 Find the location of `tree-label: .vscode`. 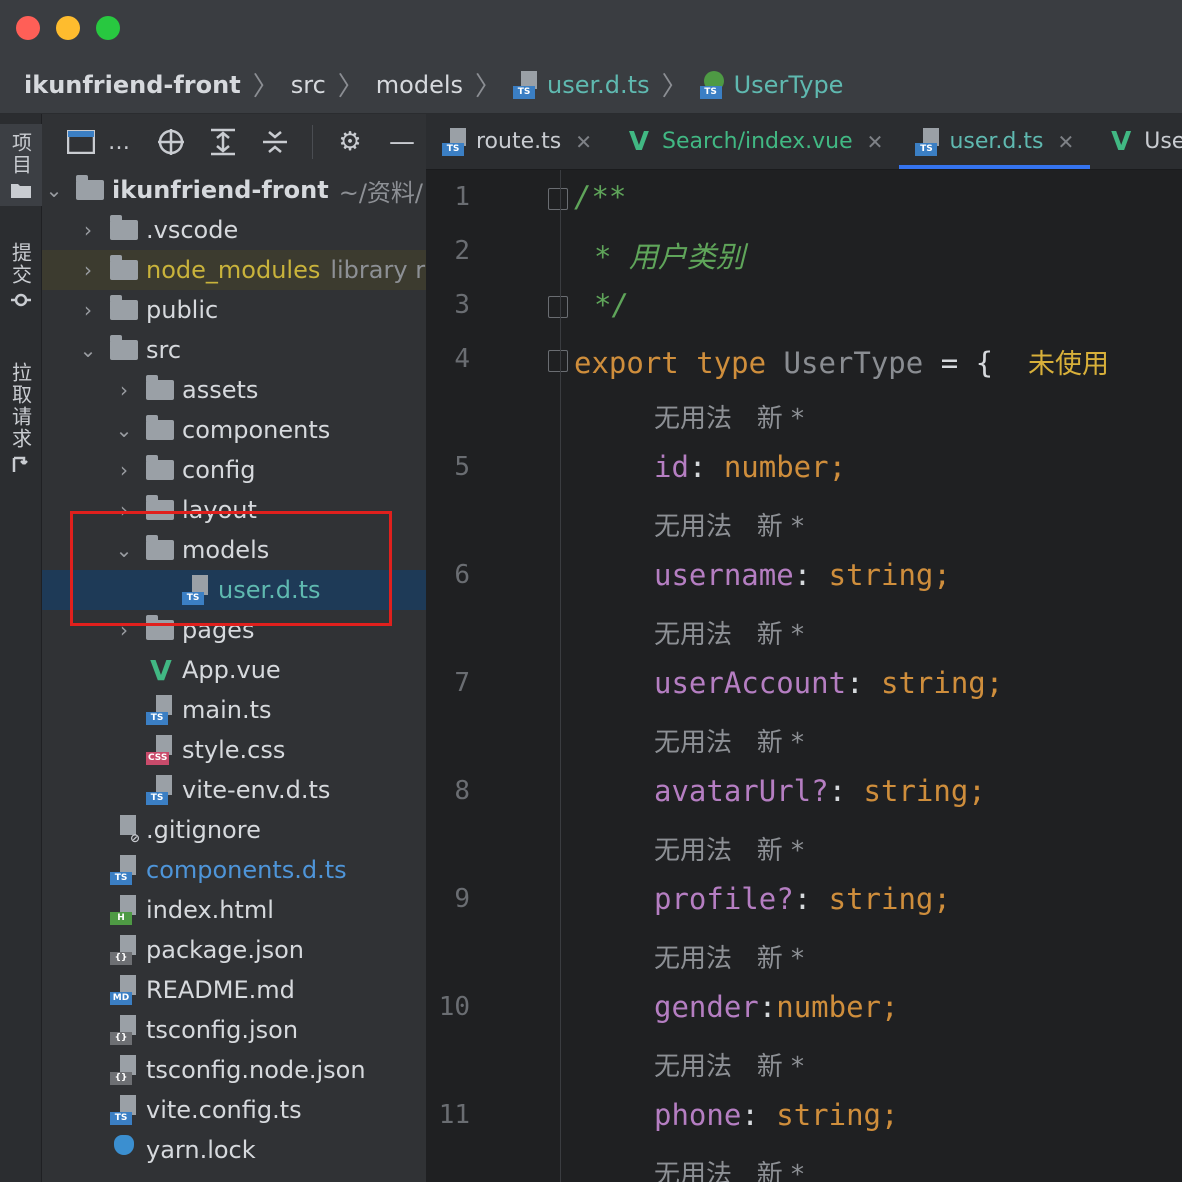

tree-label: .vscode is located at coordinates (192, 230).